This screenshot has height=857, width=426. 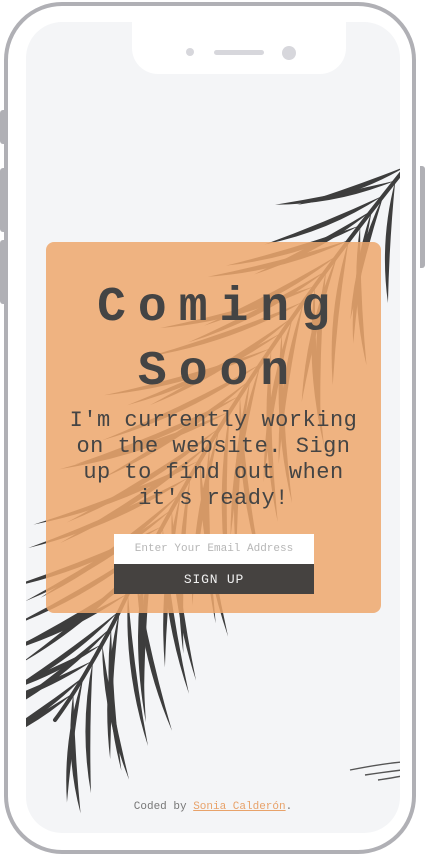 What do you see at coordinates (239, 807) in the screenshot?
I see `author-link: Sonia Calderón` at bounding box center [239, 807].